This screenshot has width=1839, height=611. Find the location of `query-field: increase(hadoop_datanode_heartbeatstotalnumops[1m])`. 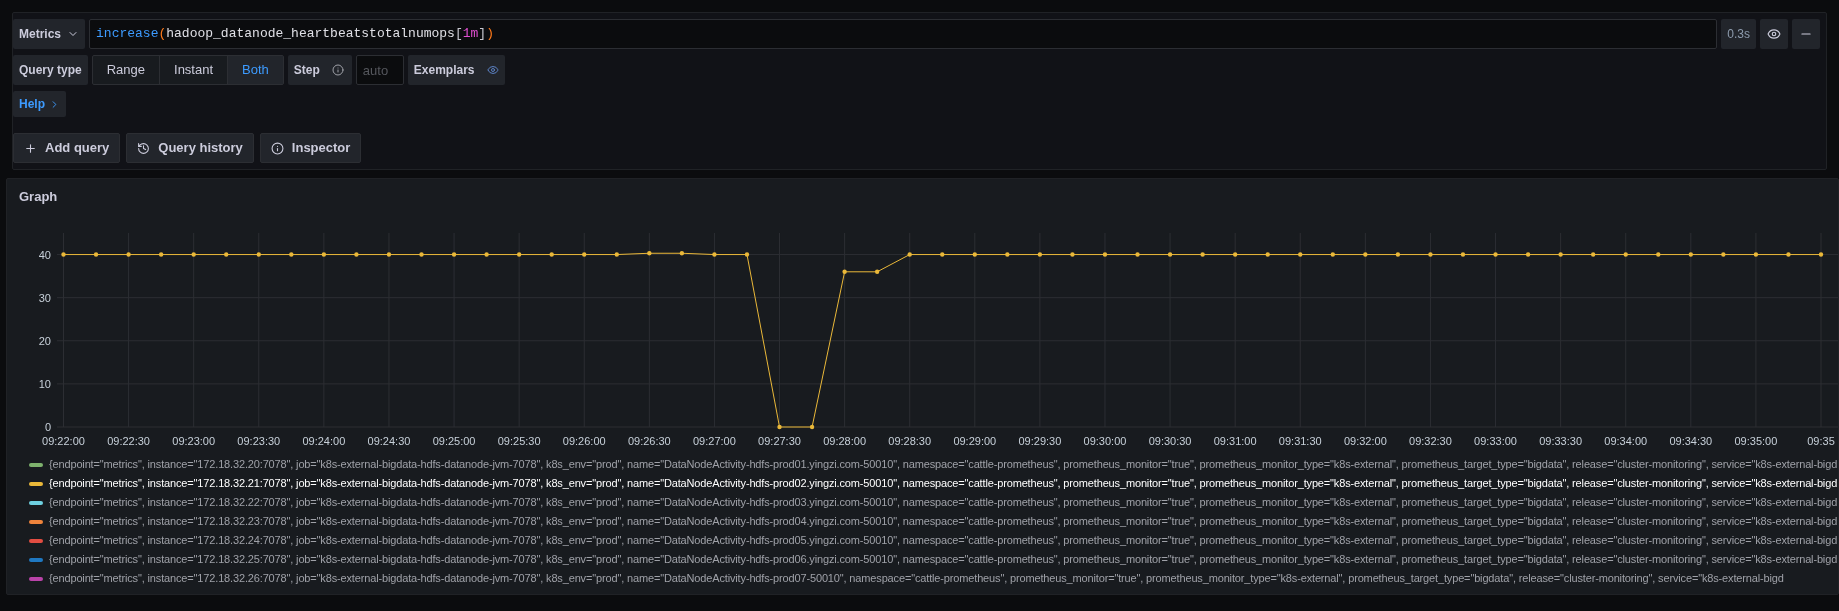

query-field: increase(hadoop_datanode_heartbeatstotalnumops[1m]) is located at coordinates (903, 34).